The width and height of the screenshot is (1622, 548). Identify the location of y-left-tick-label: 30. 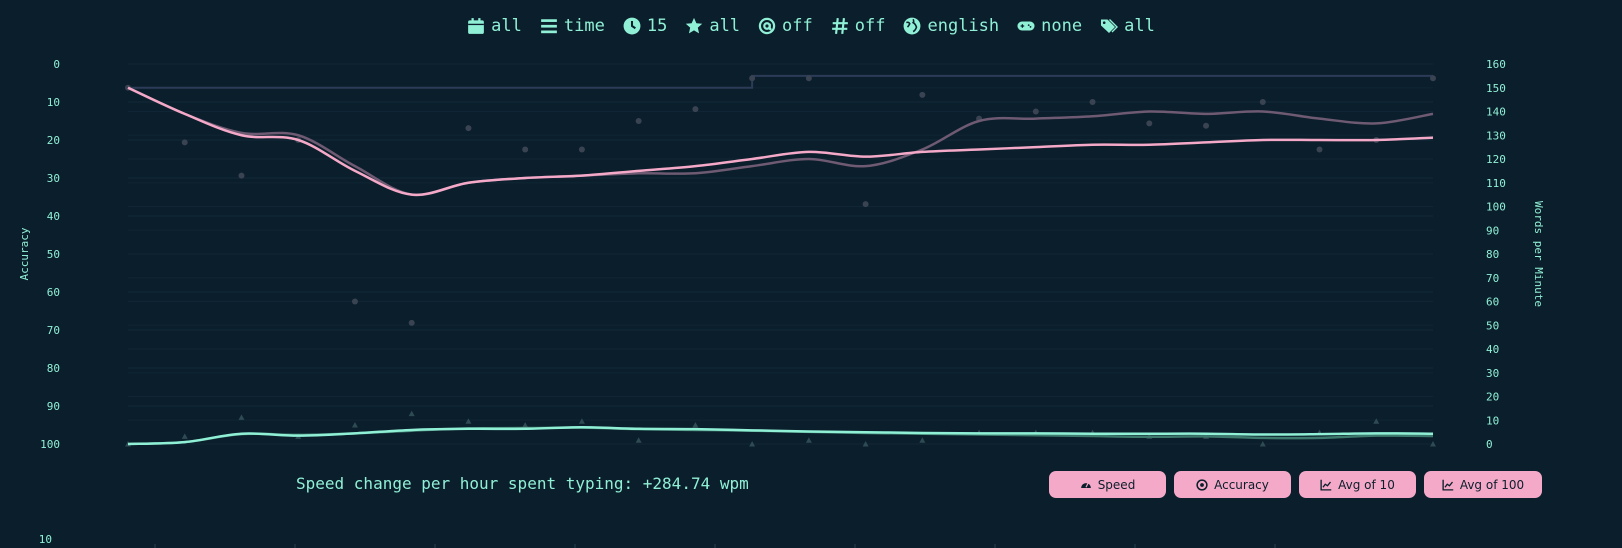
(53, 178).